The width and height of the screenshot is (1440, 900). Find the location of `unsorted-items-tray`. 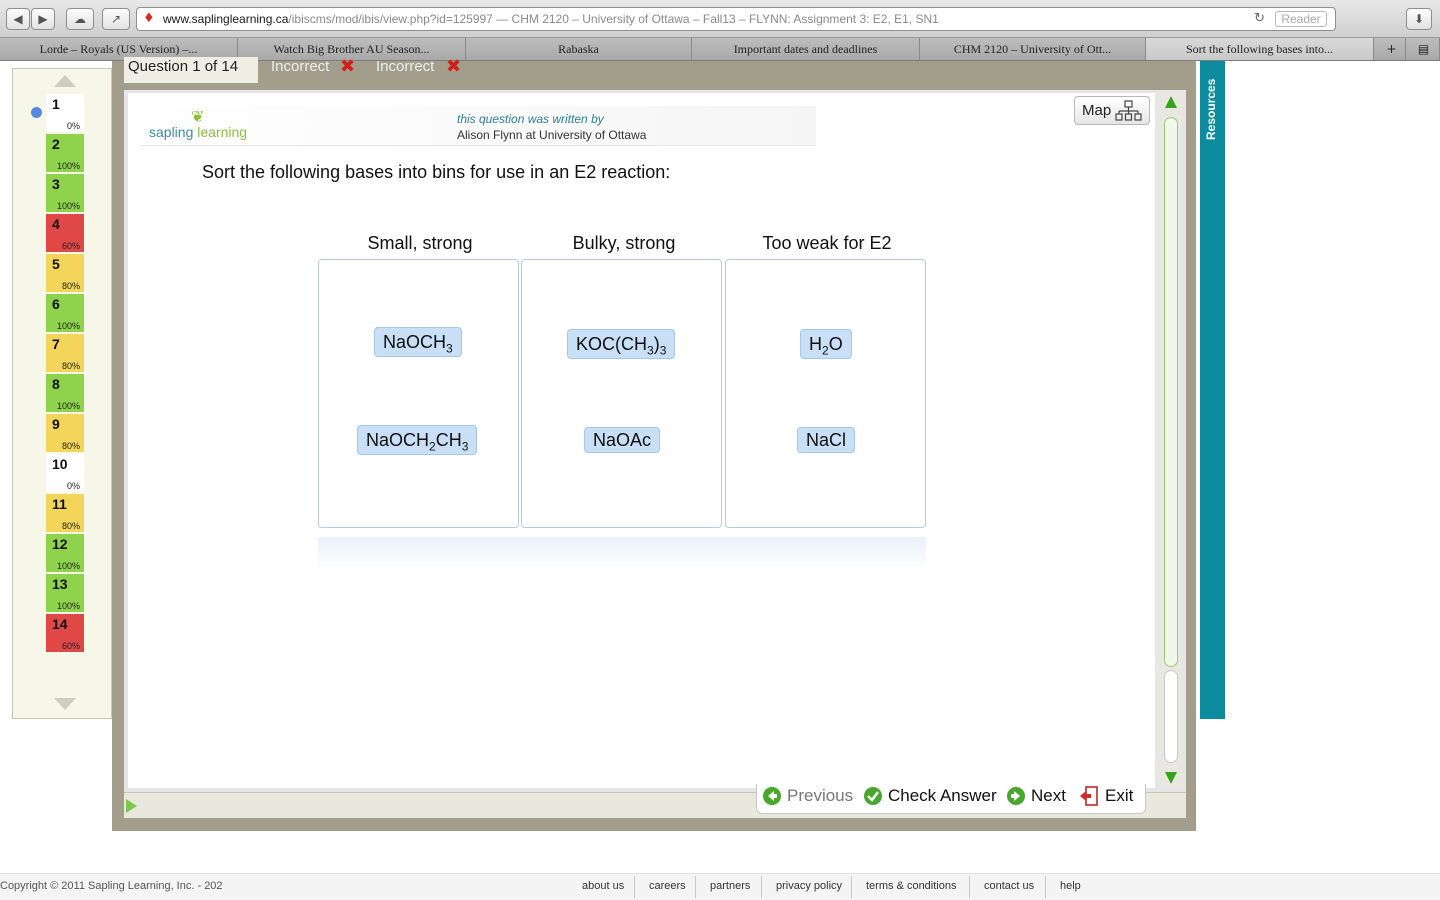

unsorted-items-tray is located at coordinates (622, 554).